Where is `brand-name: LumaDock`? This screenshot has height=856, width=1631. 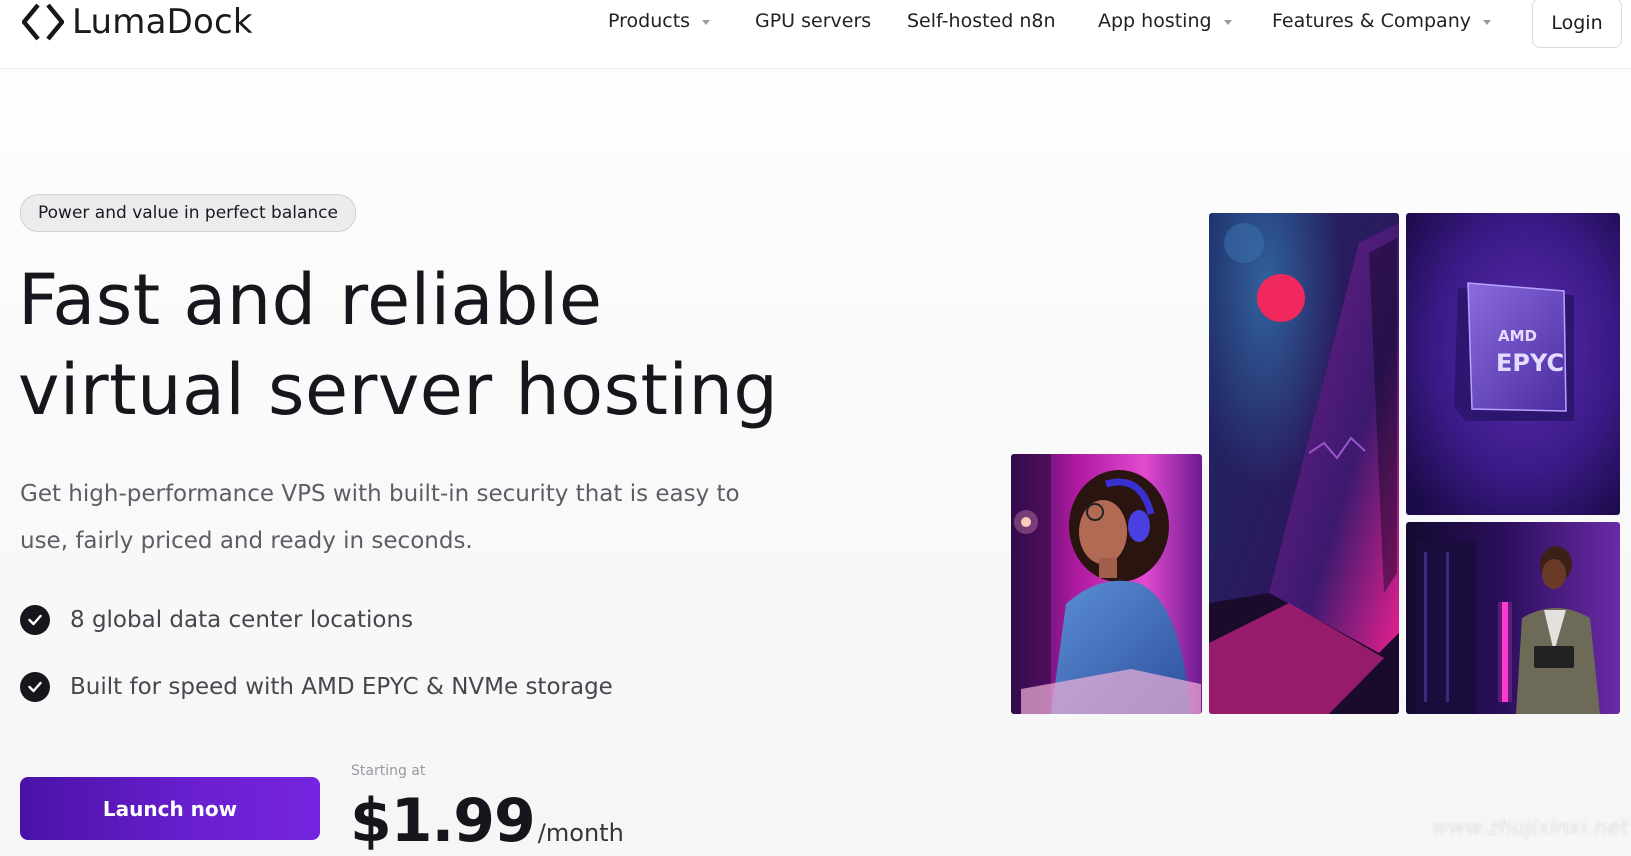 brand-name: LumaDock is located at coordinates (162, 22).